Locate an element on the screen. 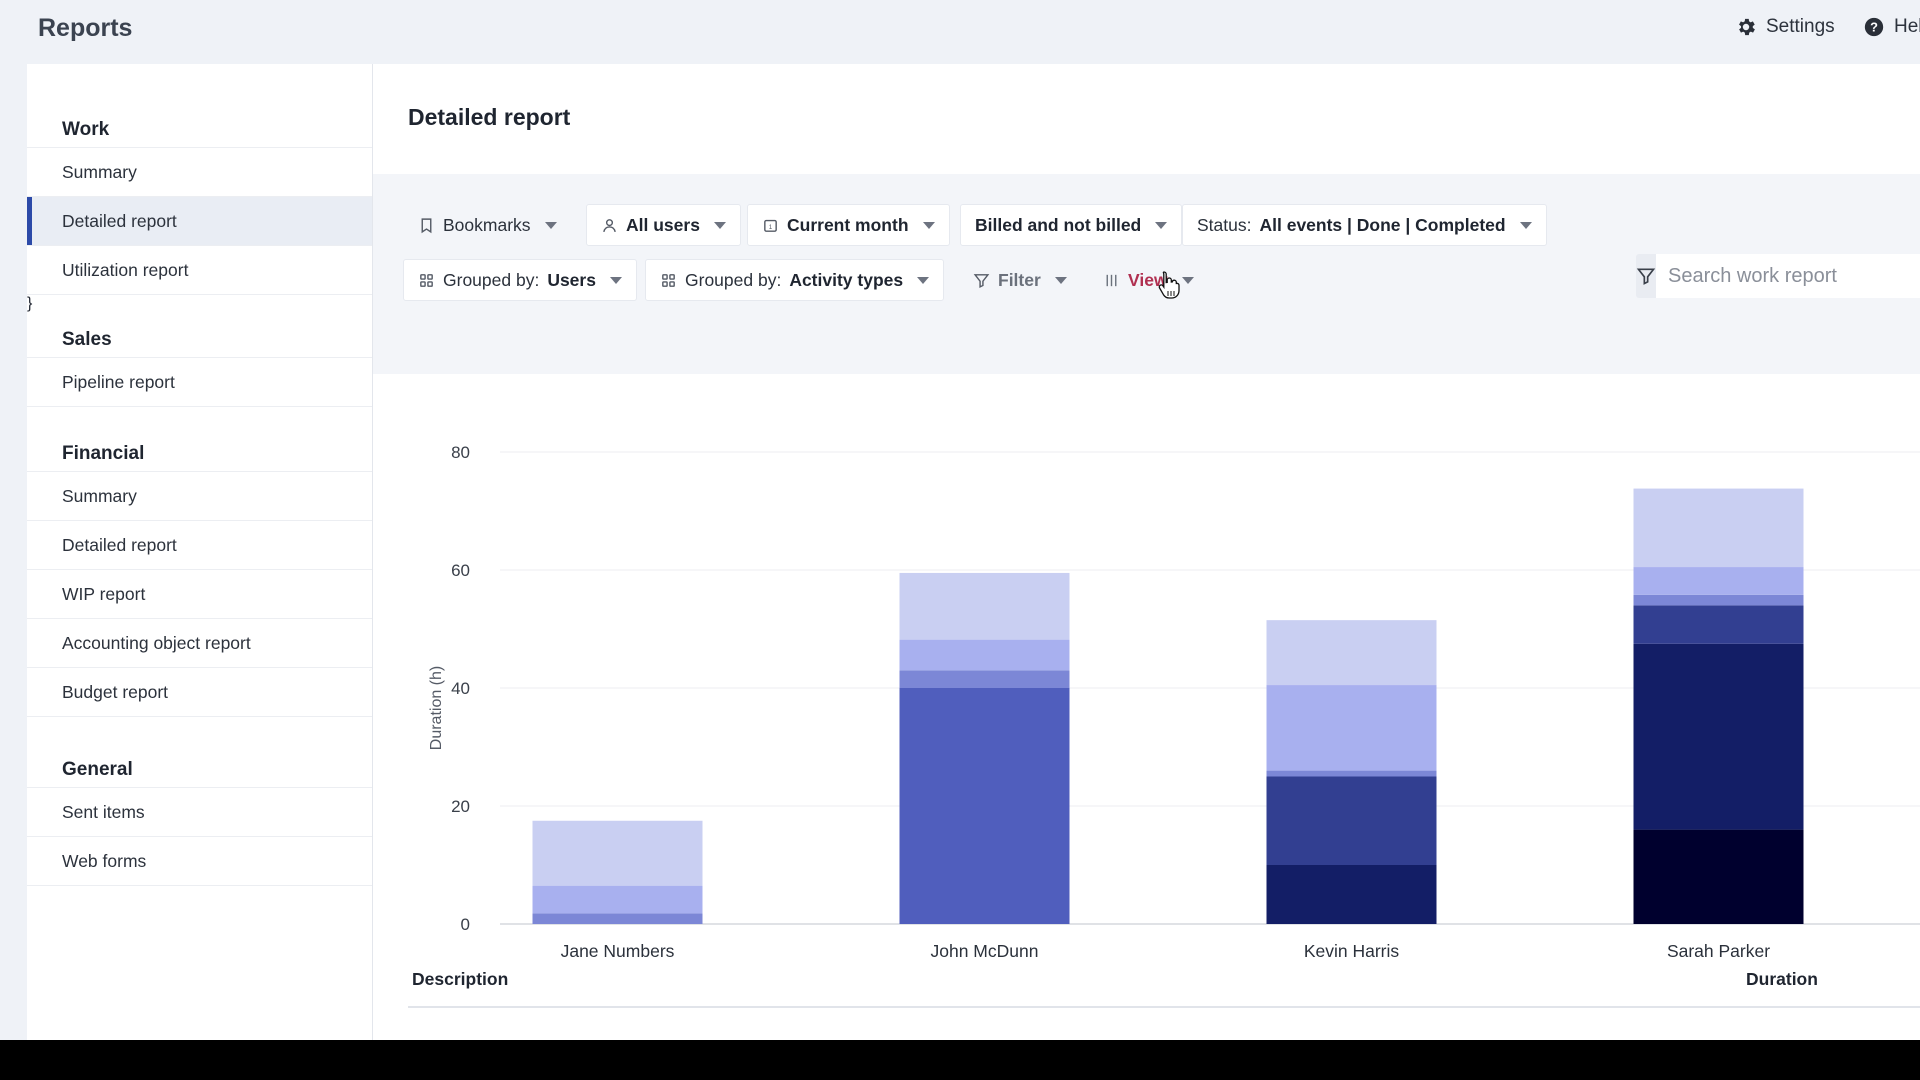 The height and width of the screenshot is (1080, 1920). sidebar-section-general: General Sent items Web forms is located at coordinates (199, 810).